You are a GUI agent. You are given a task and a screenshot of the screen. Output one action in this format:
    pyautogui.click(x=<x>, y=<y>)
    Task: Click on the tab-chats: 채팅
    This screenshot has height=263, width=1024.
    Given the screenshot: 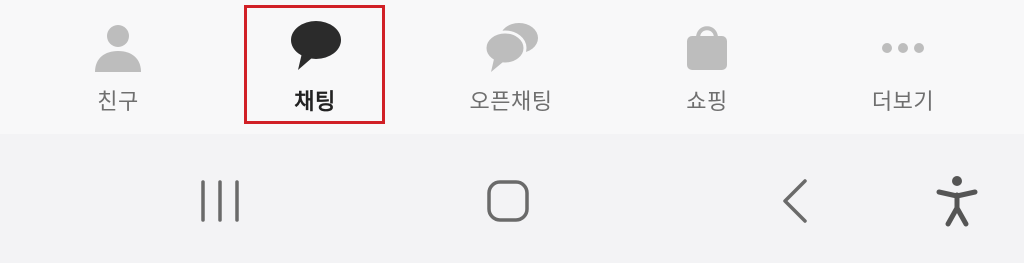 What is the action you would take?
    pyautogui.click(x=315, y=67)
    